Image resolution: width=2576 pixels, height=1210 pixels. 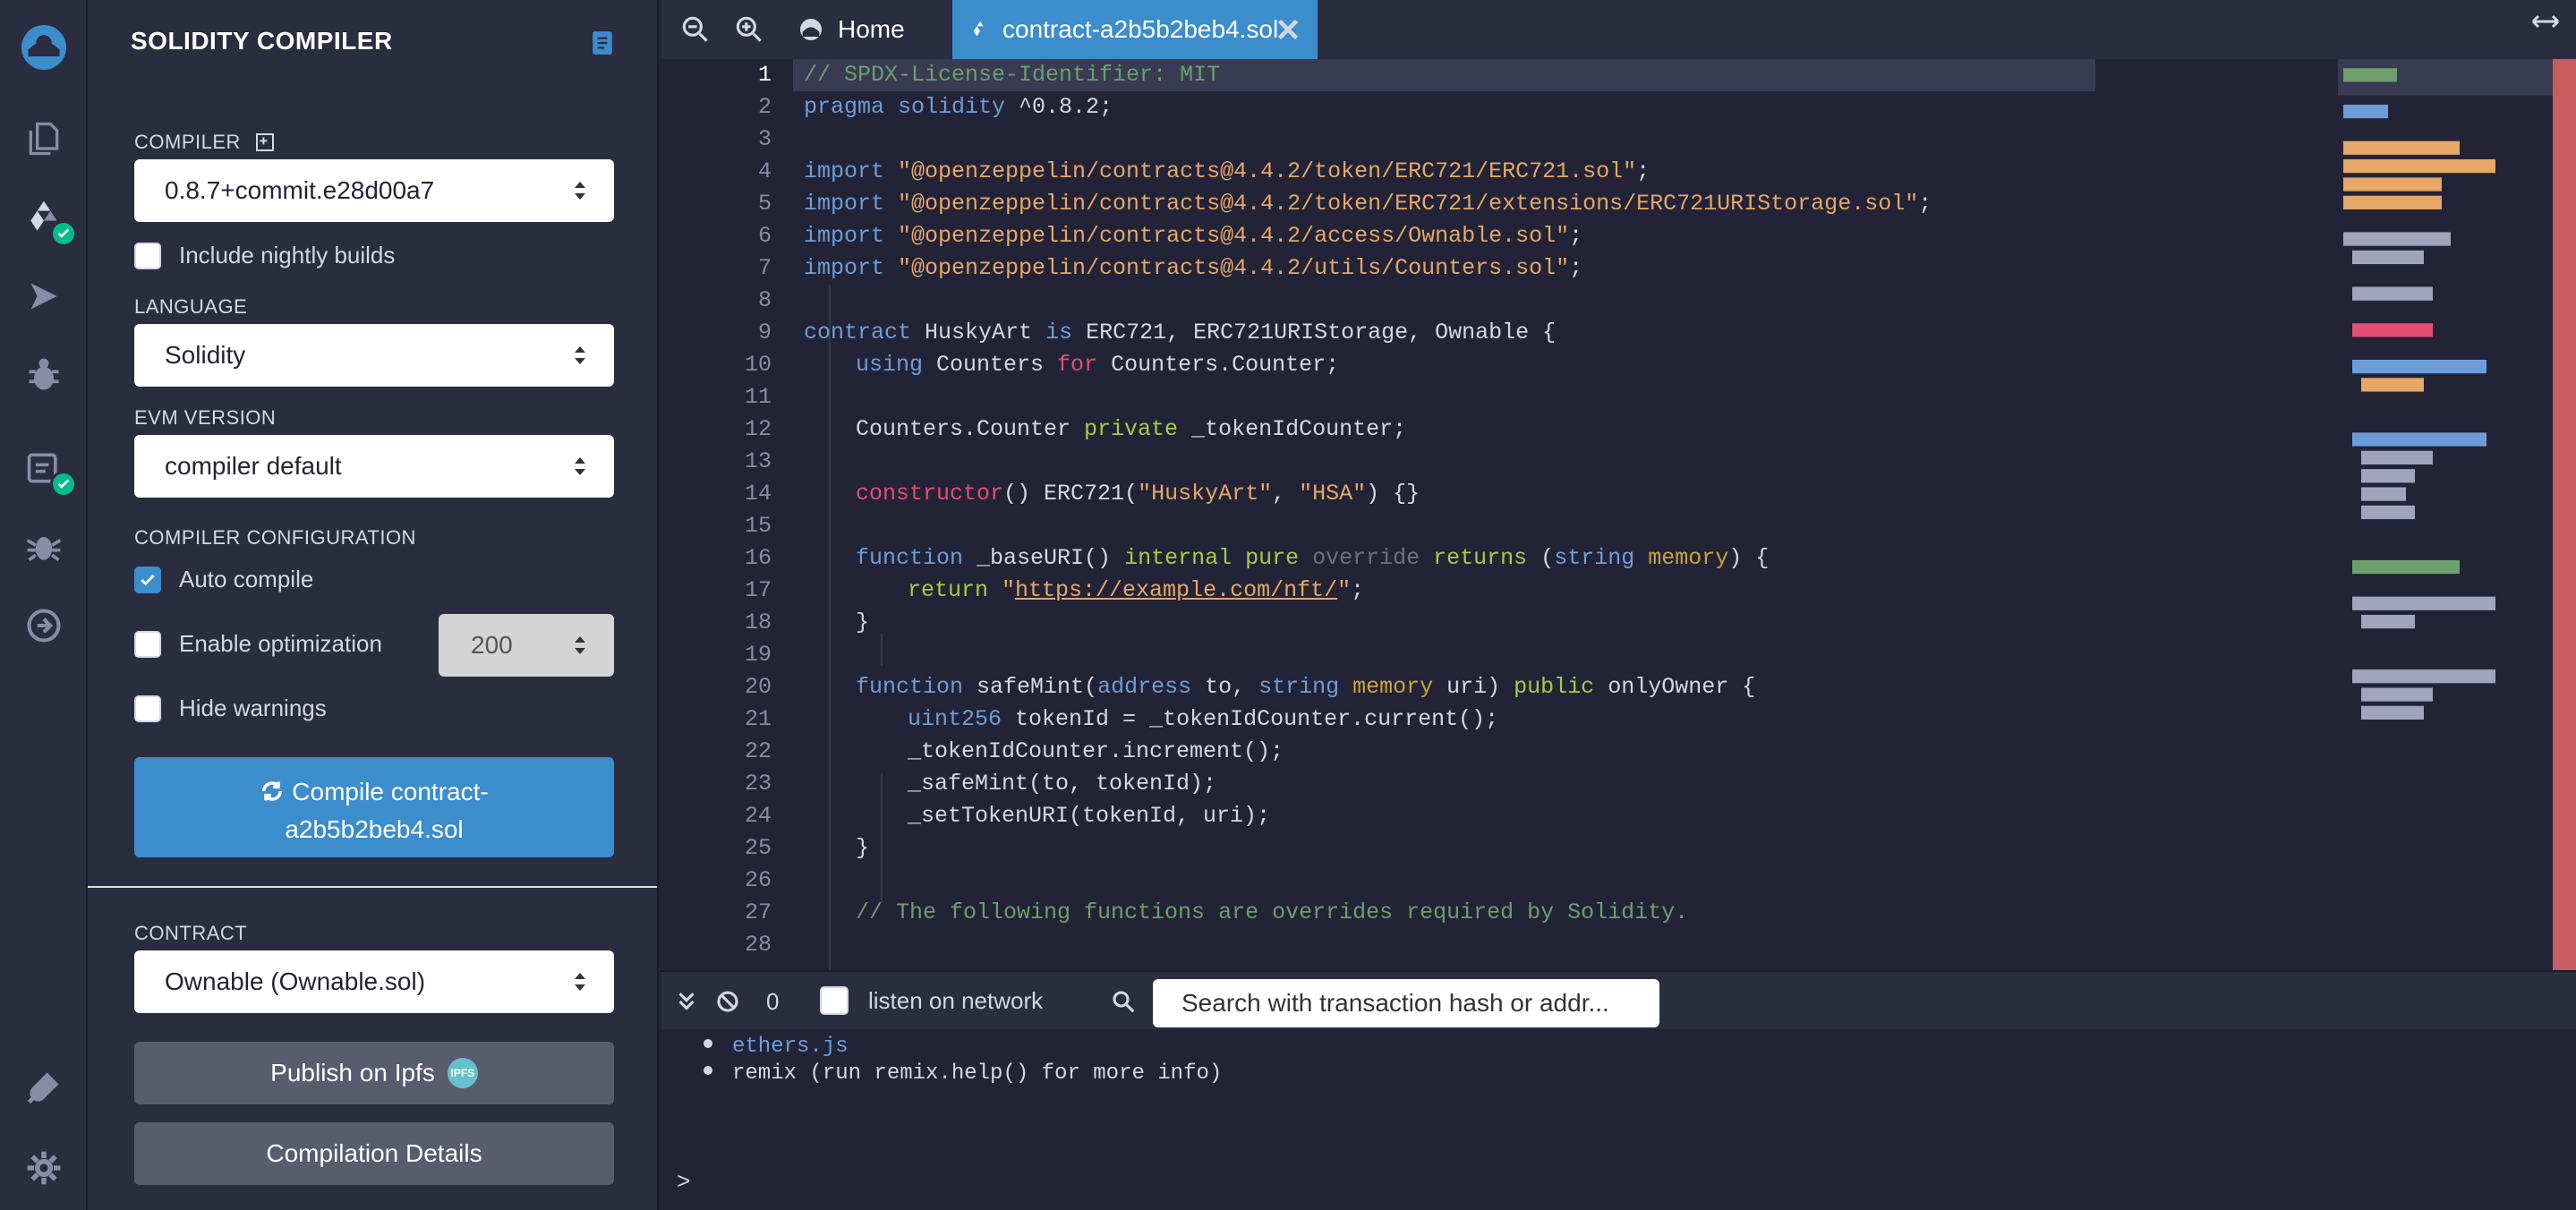 What do you see at coordinates (834, 1000) in the screenshot?
I see `listen-network-checkbox` at bounding box center [834, 1000].